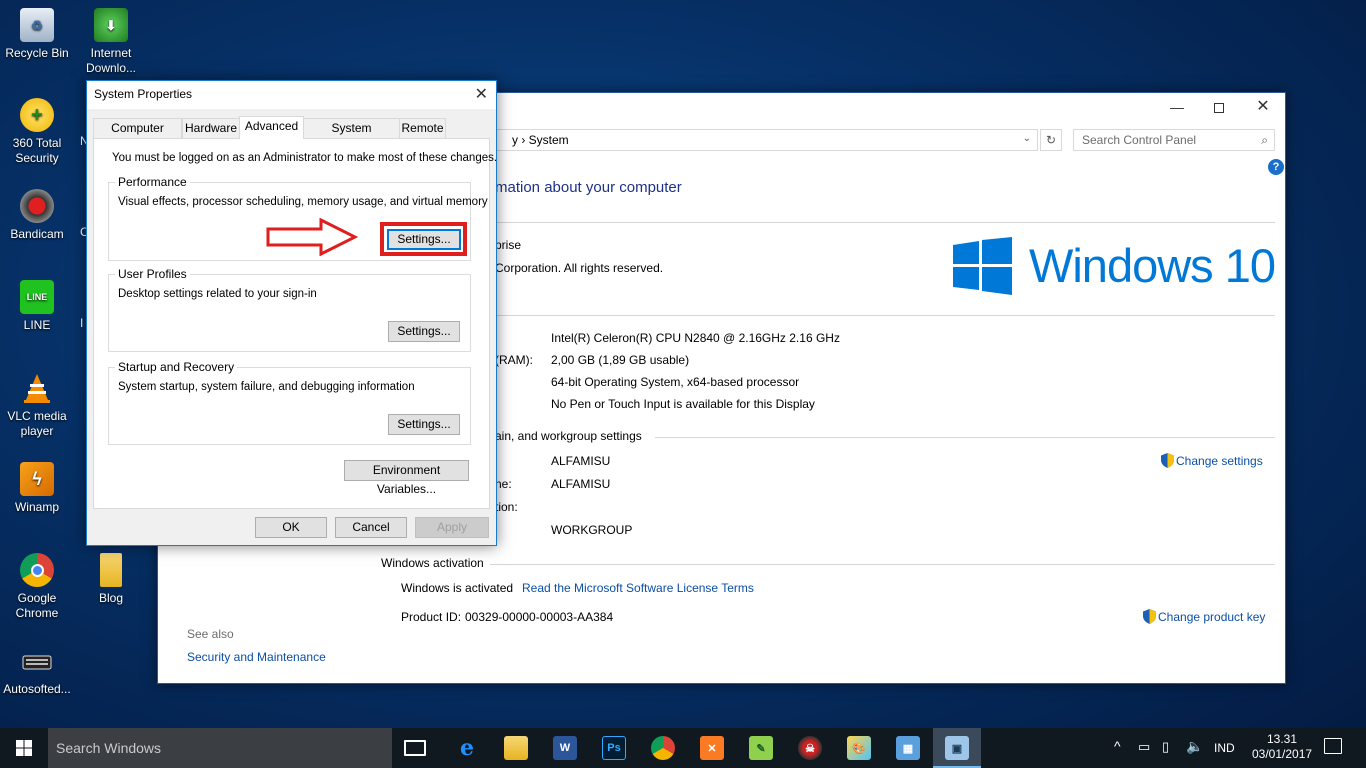  What do you see at coordinates (1212, 617) in the screenshot?
I see `change-product-key-label: Change product key` at bounding box center [1212, 617].